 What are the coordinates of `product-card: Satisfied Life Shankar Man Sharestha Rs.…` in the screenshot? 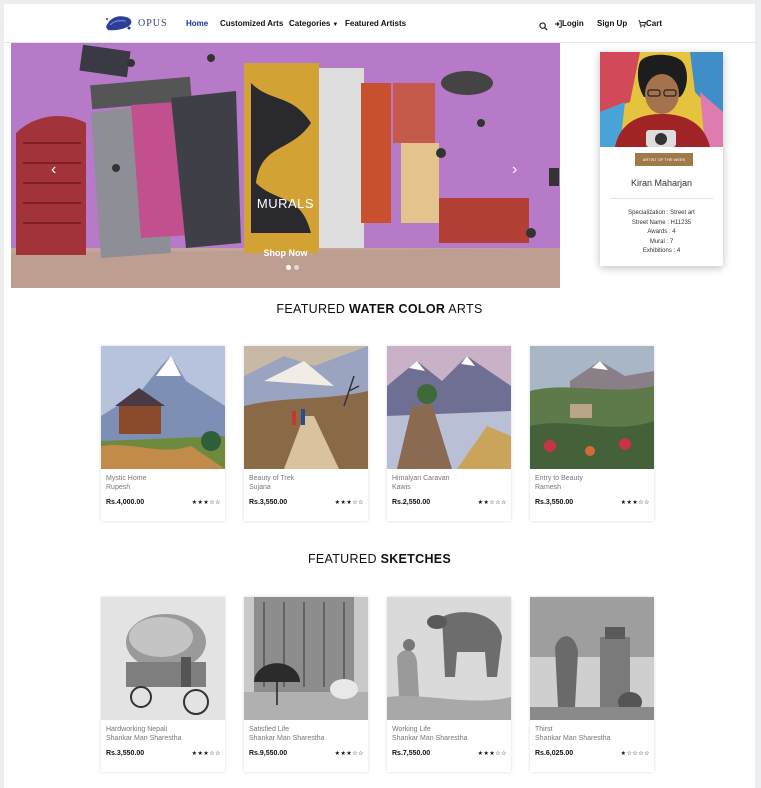 It's located at (306, 684).